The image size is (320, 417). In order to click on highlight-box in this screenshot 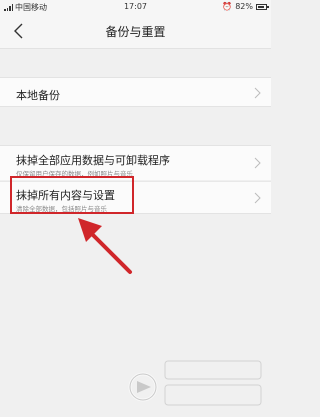, I will do `click(72, 195)`.